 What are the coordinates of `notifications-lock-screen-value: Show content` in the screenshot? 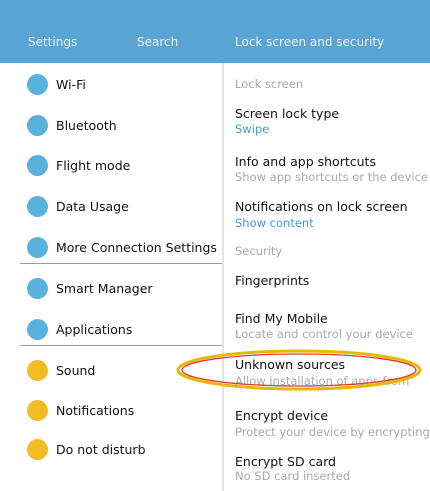 It's located at (274, 223).